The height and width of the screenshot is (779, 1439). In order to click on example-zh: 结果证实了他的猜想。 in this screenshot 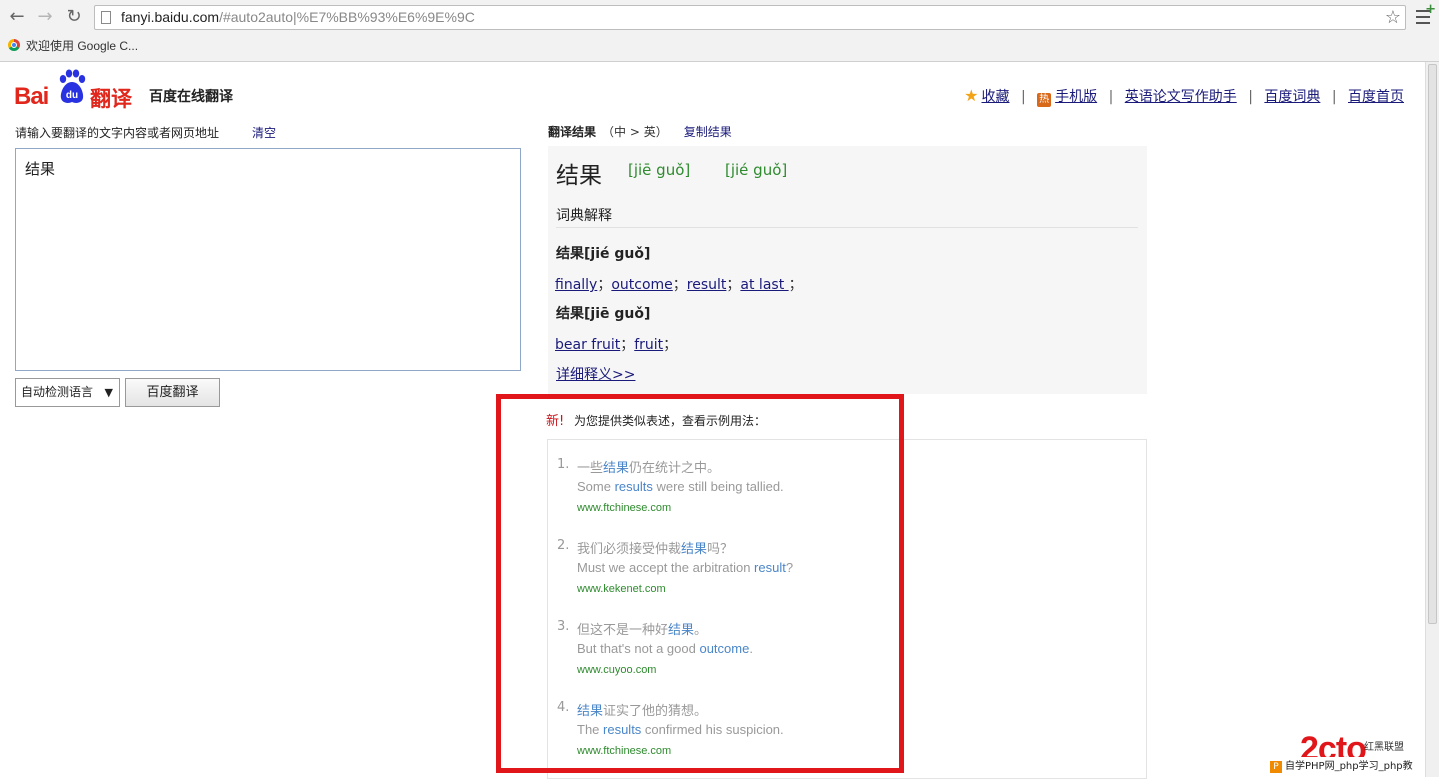, I will do `click(642, 711)`.